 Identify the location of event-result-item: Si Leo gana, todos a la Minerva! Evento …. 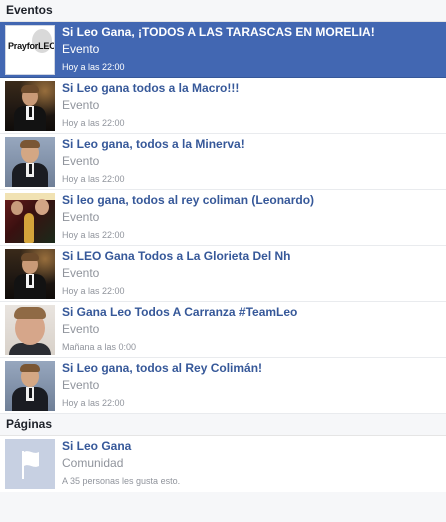
(223, 162).